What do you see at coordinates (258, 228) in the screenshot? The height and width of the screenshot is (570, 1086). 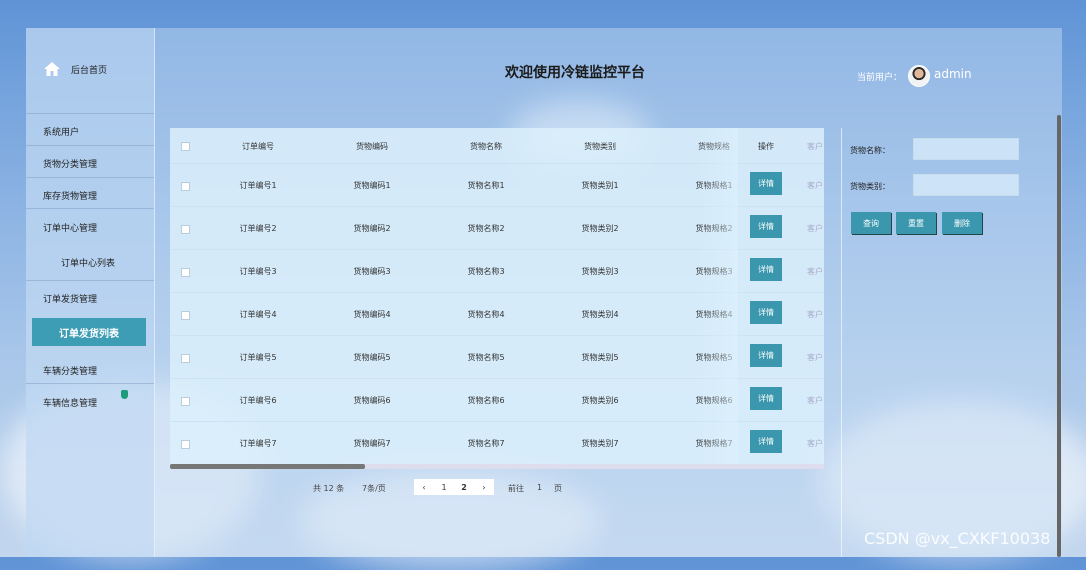 I see `table-cell: 订单编号2` at bounding box center [258, 228].